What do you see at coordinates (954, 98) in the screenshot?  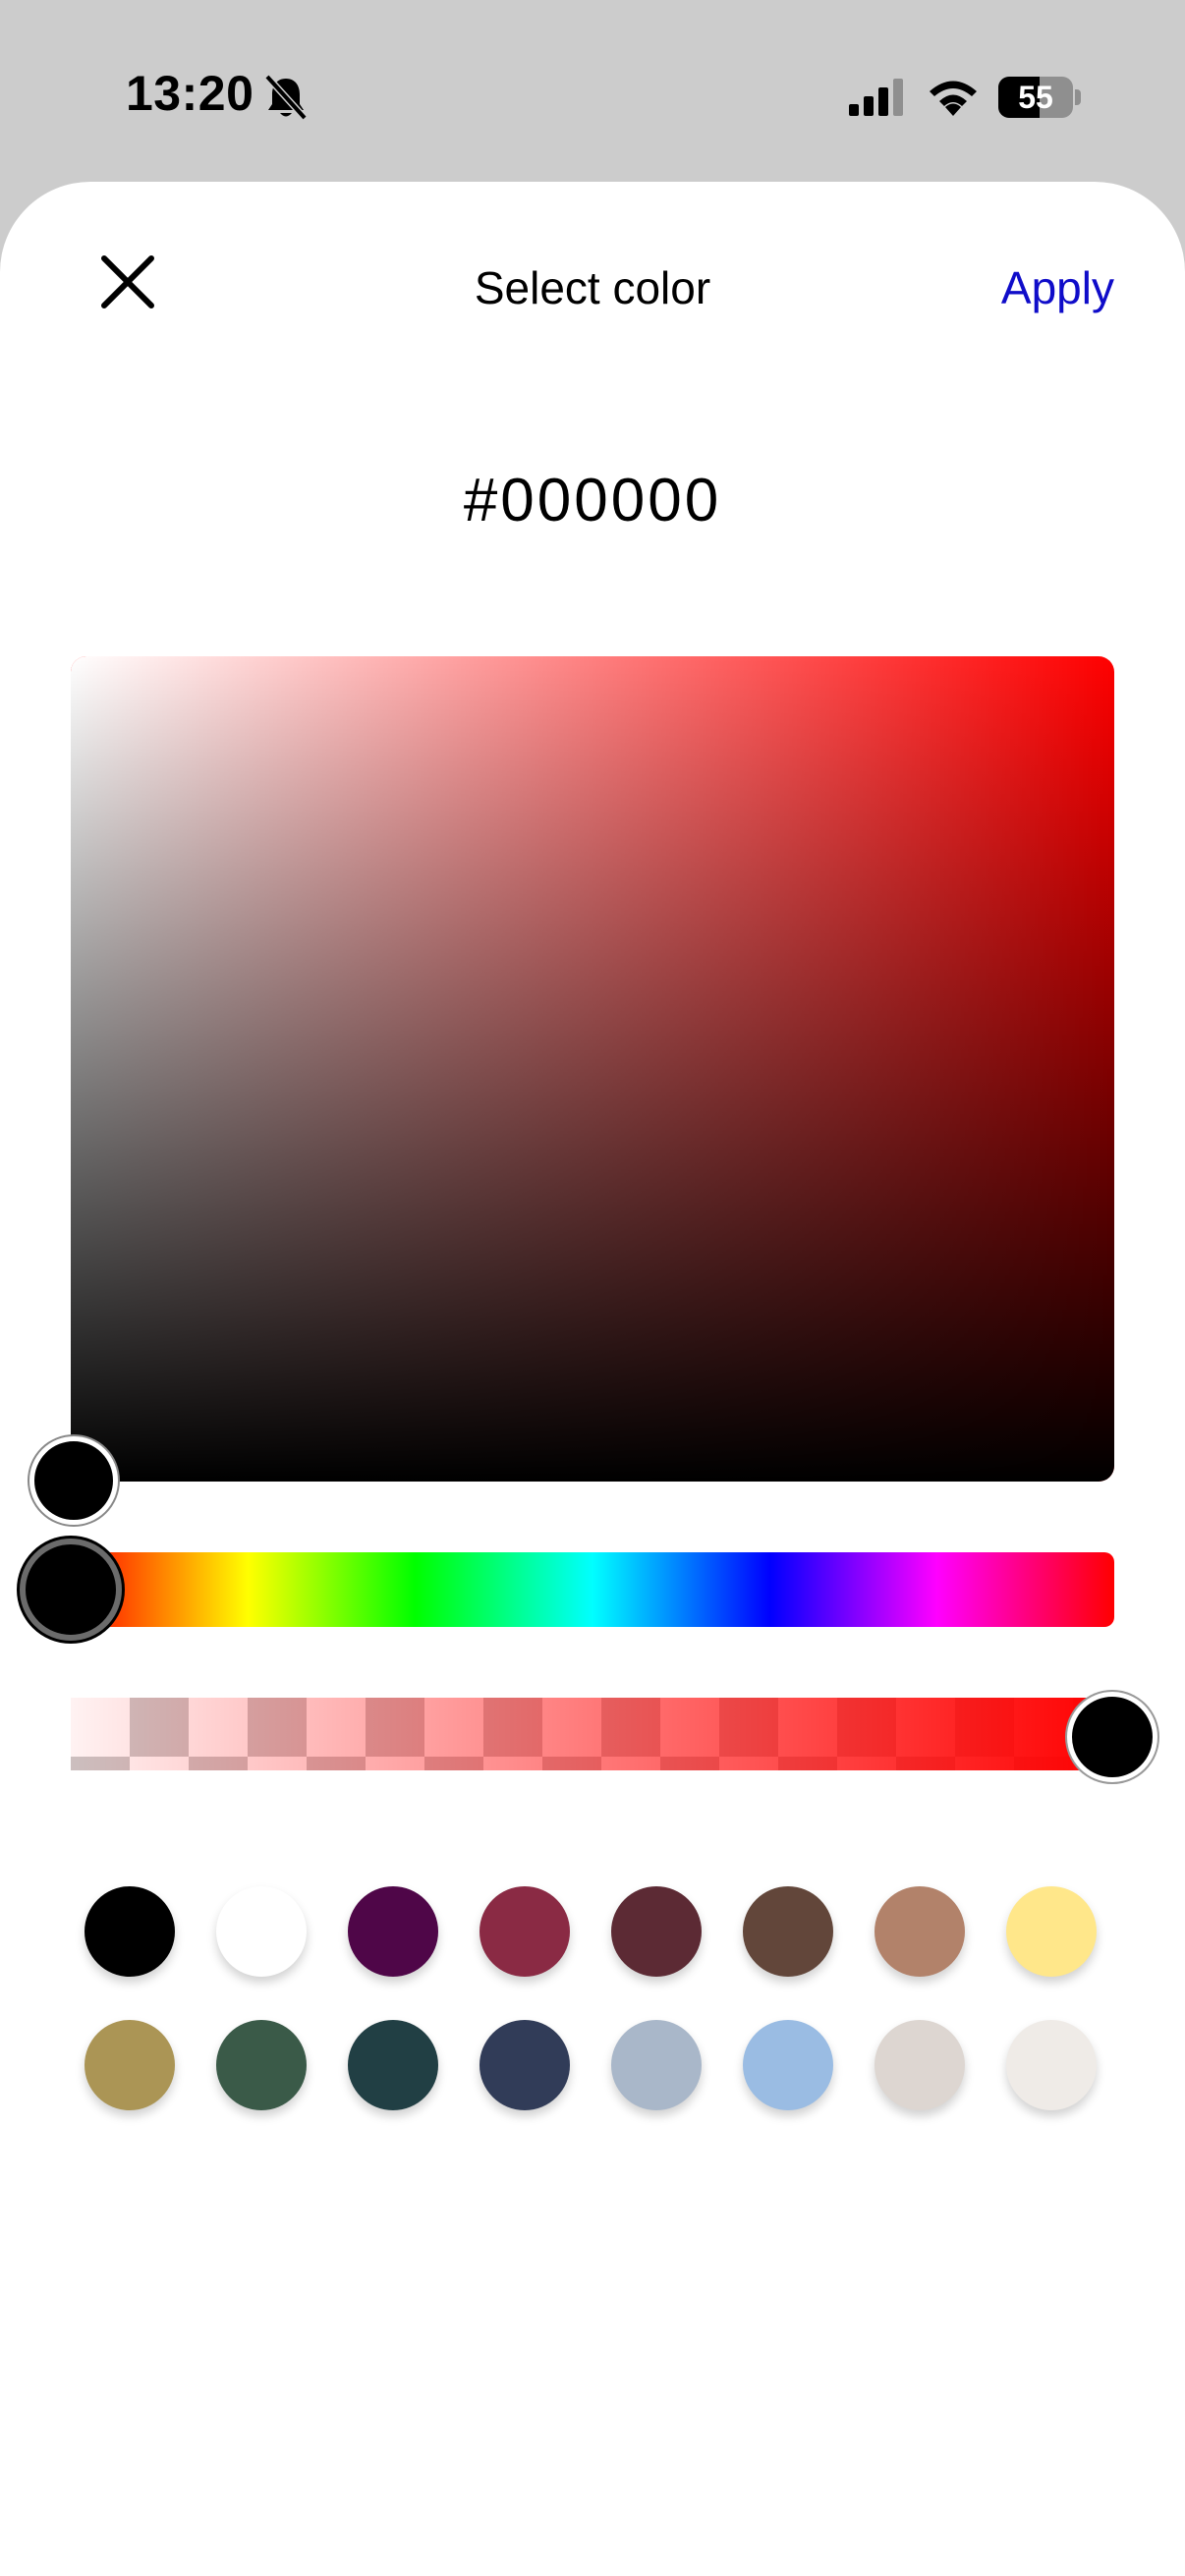 I see `wifi-icon` at bounding box center [954, 98].